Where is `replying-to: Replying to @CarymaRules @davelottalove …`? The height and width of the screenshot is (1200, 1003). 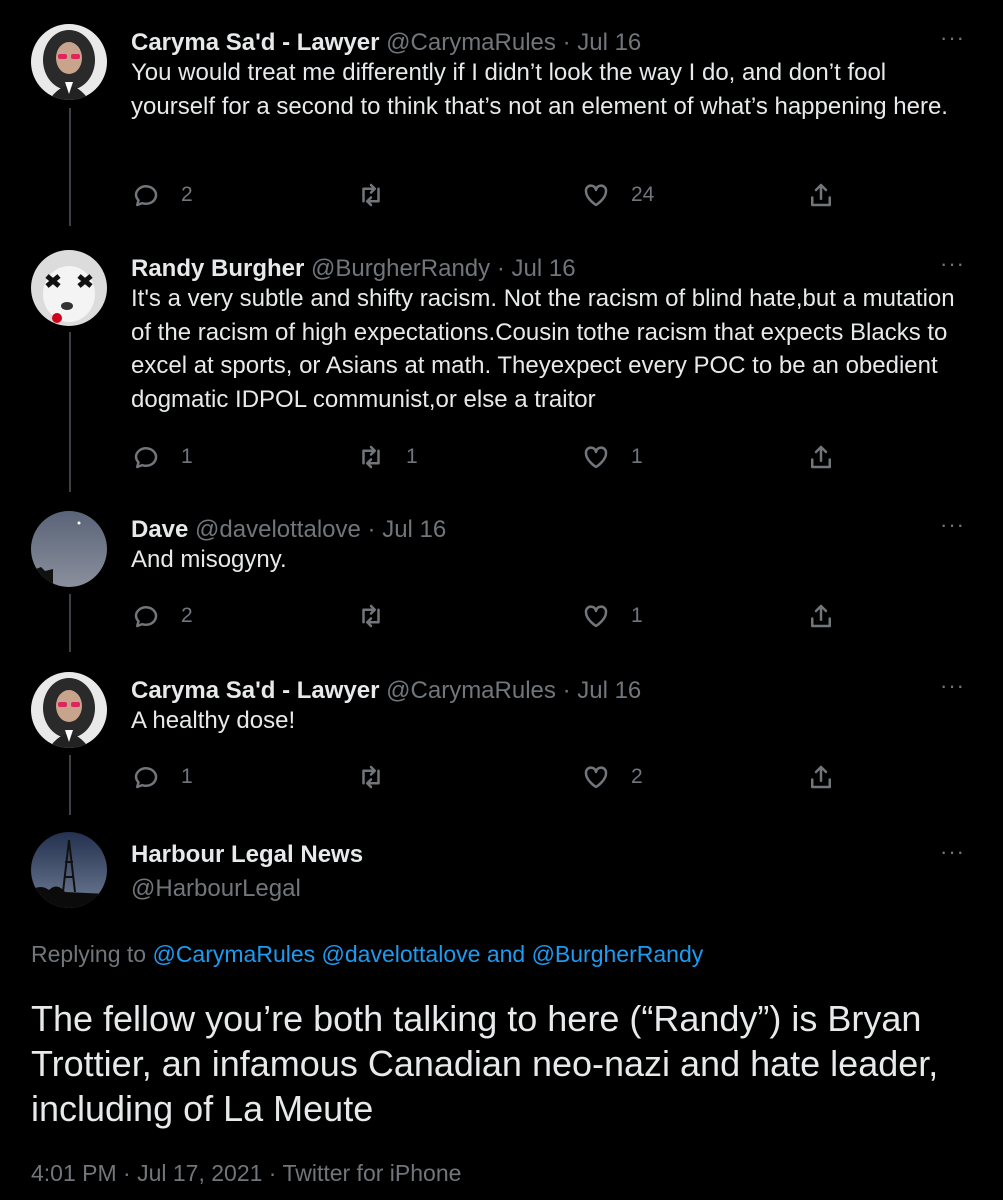
replying-to: Replying to @CarymaRules @davelottalove … is located at coordinates (367, 954).